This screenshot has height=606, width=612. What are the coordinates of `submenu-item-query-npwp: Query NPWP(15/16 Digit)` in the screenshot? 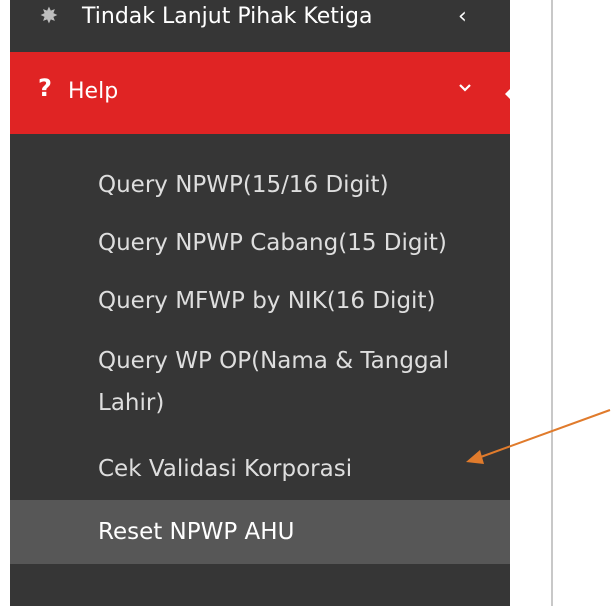 It's located at (260, 186).